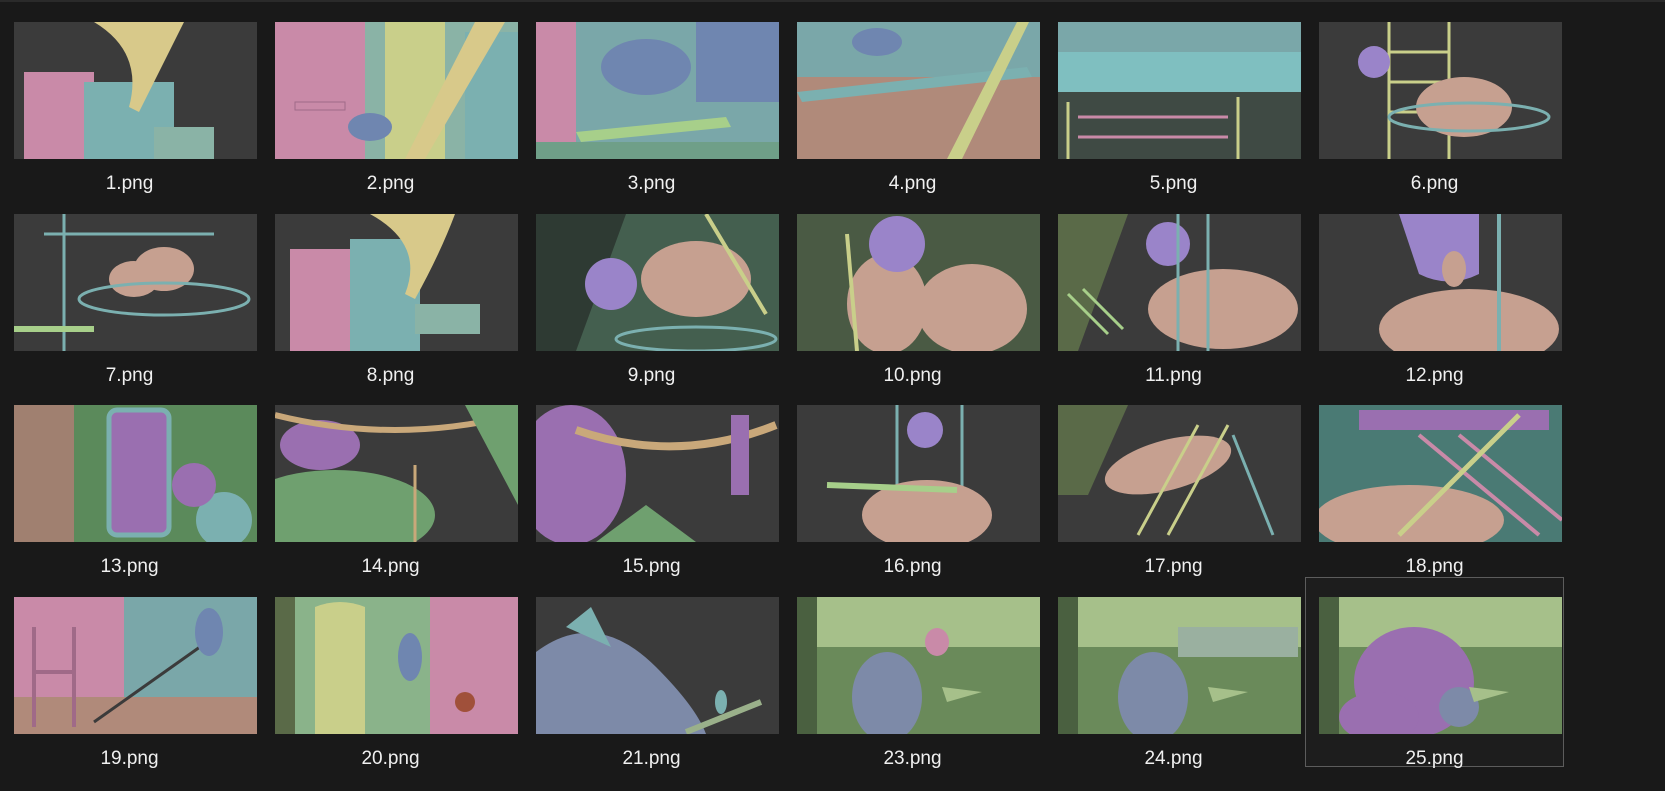 This screenshot has height=791, width=1665. I want to click on file-item: 23.png, so click(912, 673).